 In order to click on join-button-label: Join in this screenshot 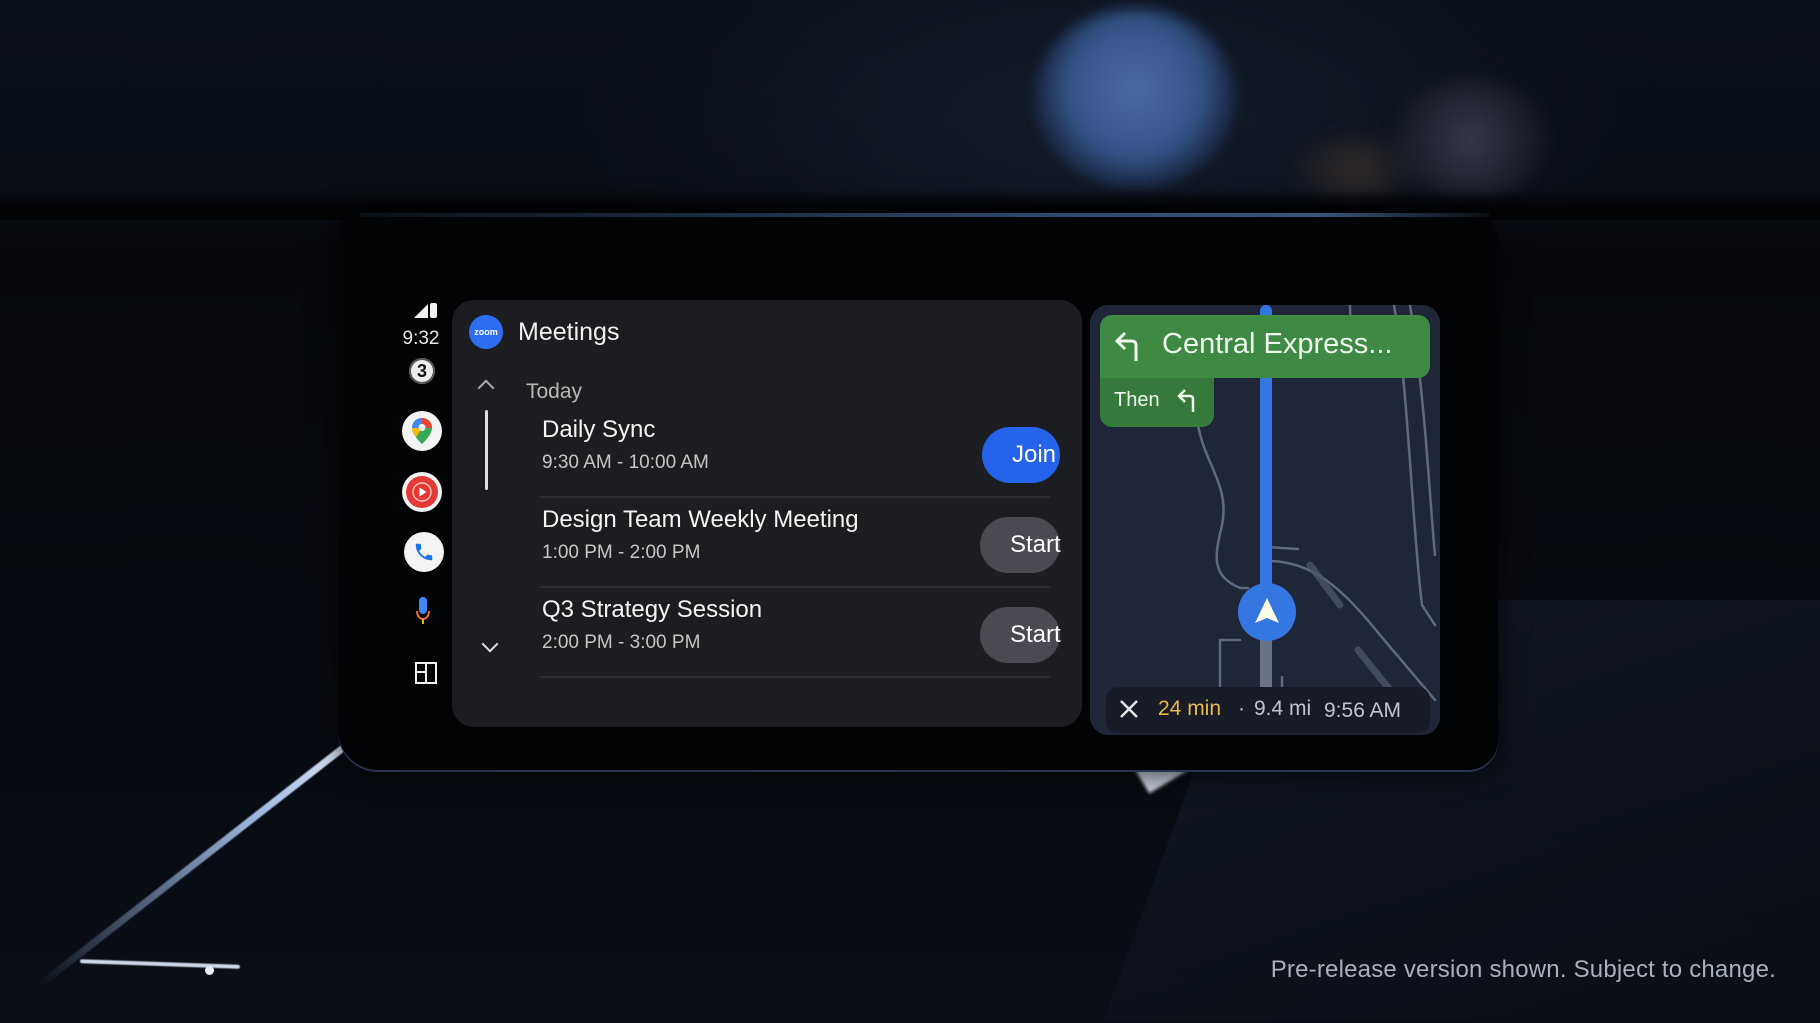, I will do `click(1034, 454)`.